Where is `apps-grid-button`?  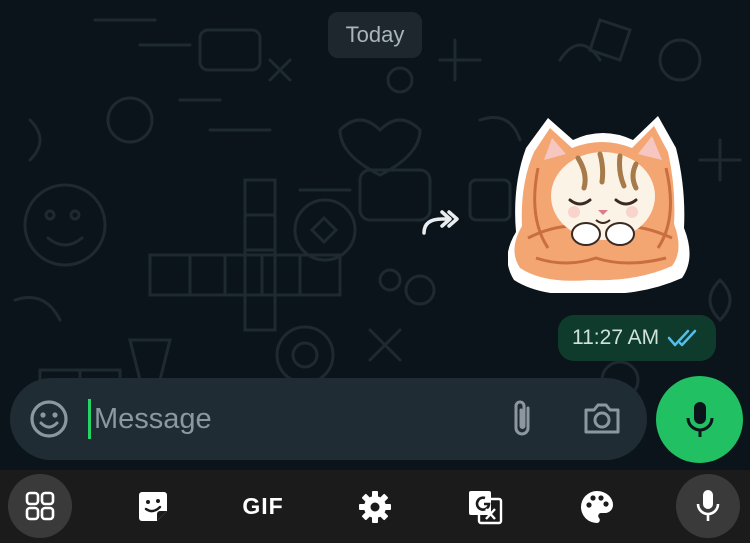 apps-grid-button is located at coordinates (40, 506).